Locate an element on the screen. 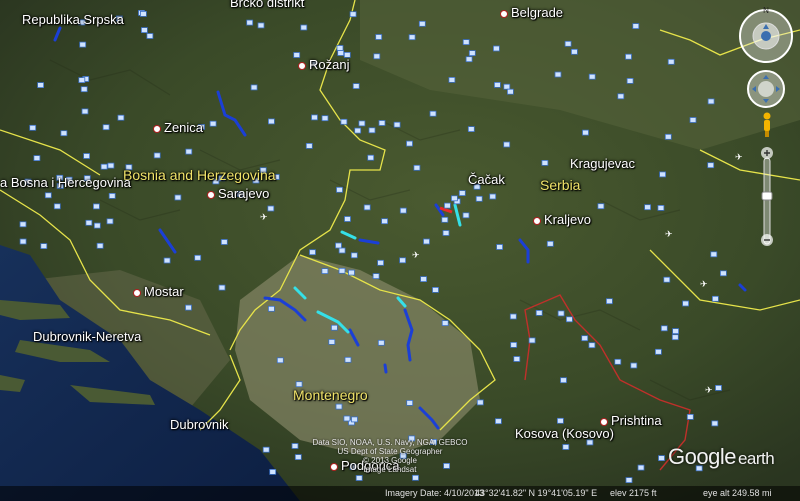 The height and width of the screenshot is (501, 800). label-mostar: Mostar is located at coordinates (158, 291).